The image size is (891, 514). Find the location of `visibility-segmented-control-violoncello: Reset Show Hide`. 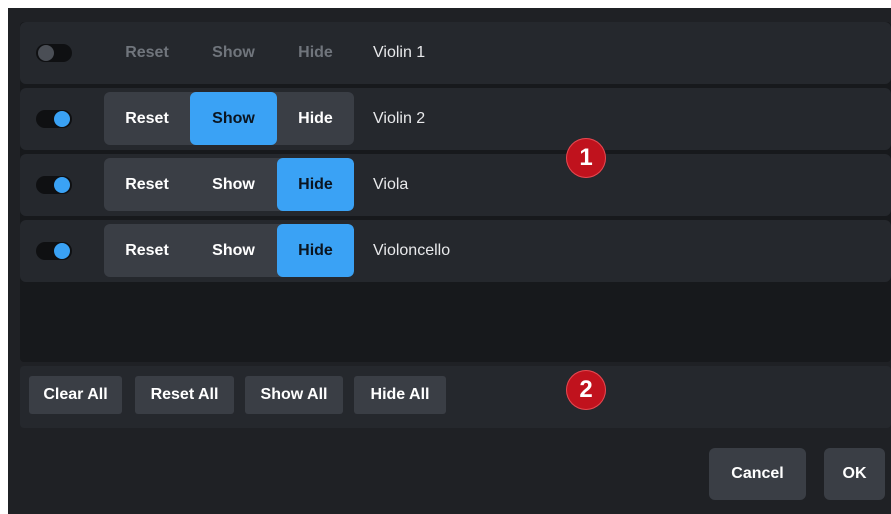

visibility-segmented-control-violoncello: Reset Show Hide is located at coordinates (229, 250).